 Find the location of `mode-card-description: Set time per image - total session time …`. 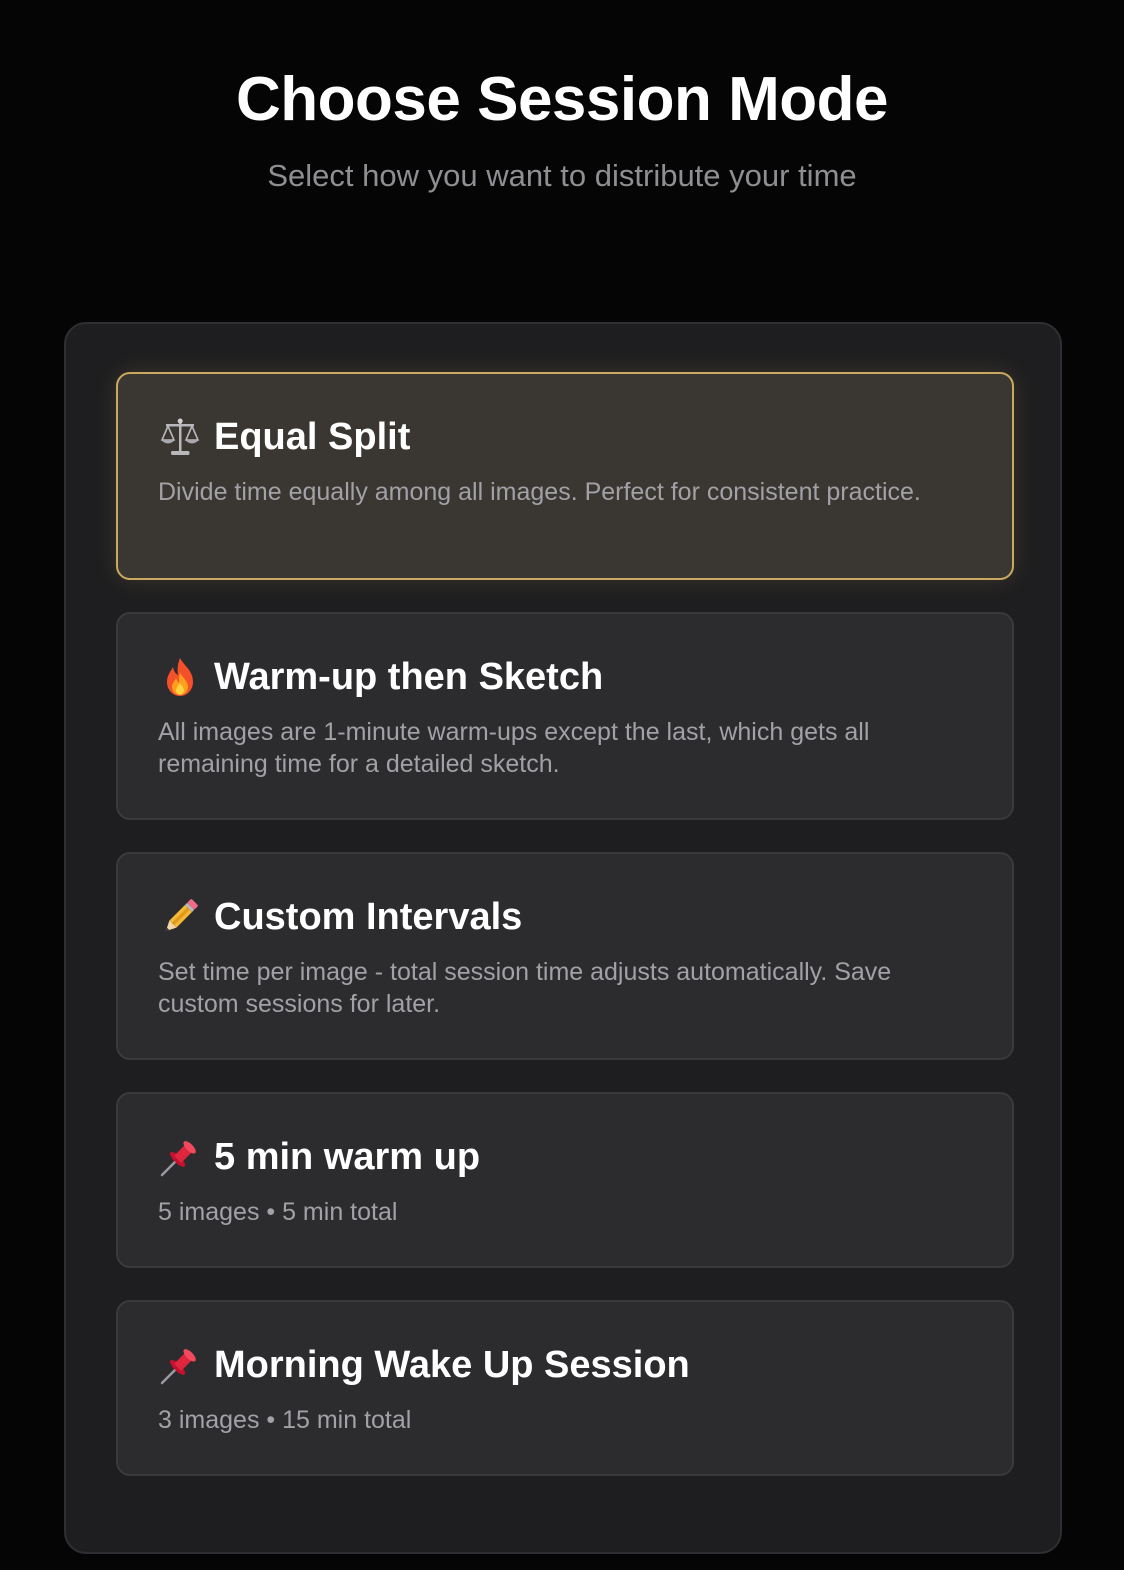

mode-card-description: Set time per image - total session time … is located at coordinates (525, 988).